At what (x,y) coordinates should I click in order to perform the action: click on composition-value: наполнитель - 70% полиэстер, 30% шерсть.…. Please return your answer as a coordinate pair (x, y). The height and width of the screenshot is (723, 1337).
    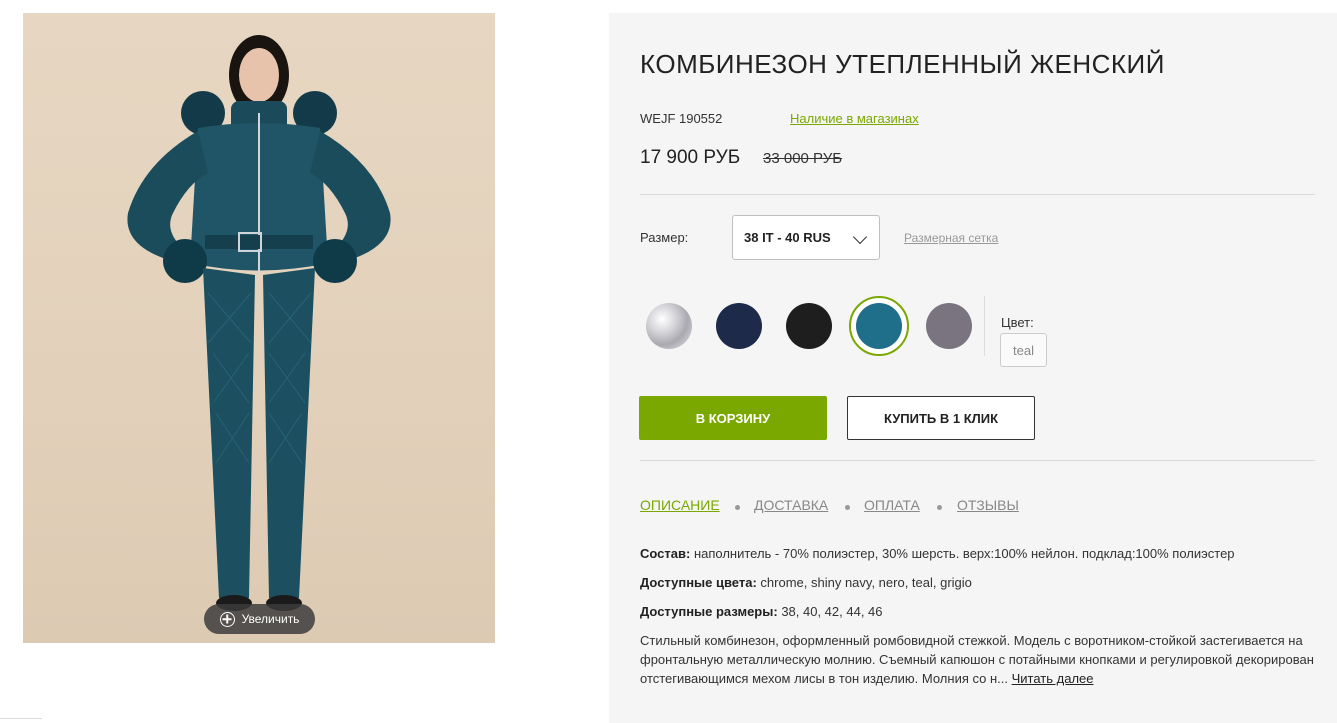
    Looking at the image, I should click on (964, 553).